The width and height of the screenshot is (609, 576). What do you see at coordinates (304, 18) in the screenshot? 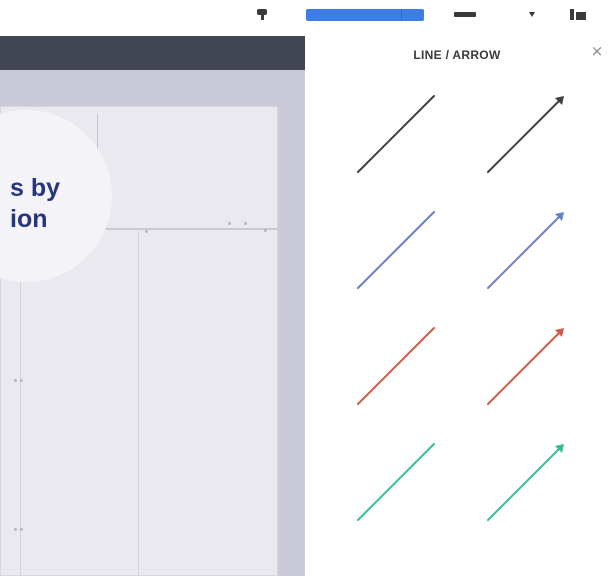
I see `top-toolbar` at bounding box center [304, 18].